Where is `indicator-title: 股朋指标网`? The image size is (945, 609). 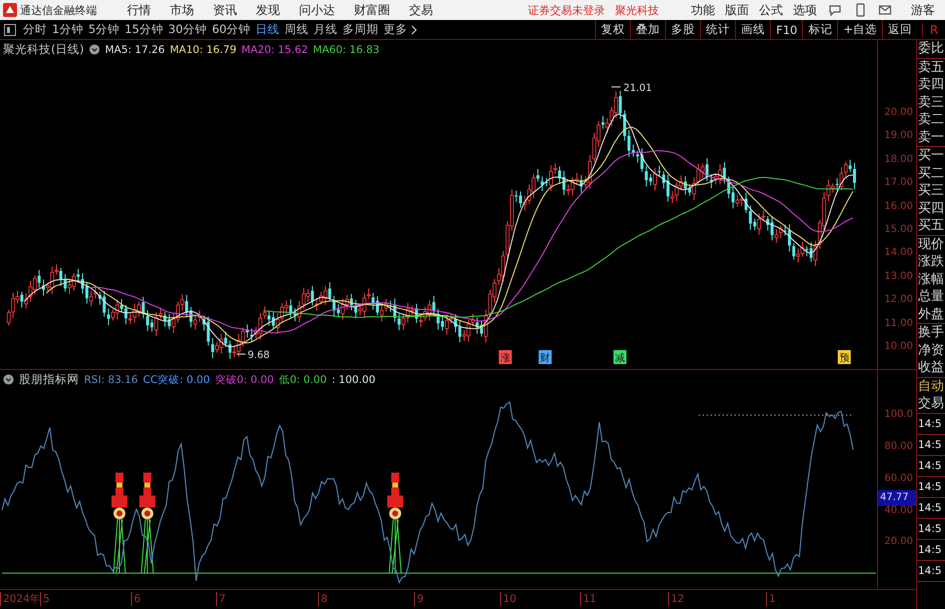
indicator-title: 股朋指标网 is located at coordinates (49, 380).